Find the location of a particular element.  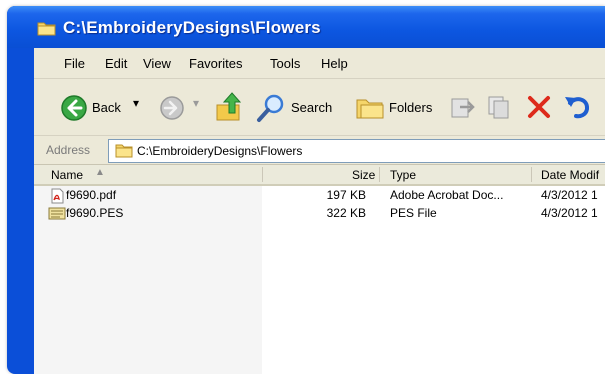

up-folder-icon is located at coordinates (229, 106).